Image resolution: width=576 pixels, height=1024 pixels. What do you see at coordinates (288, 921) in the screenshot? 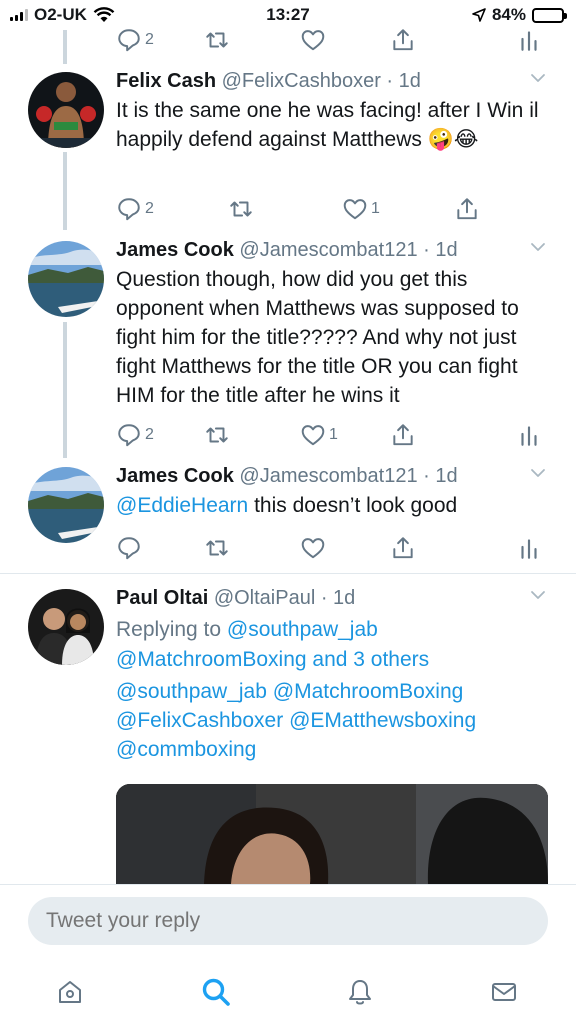
I see `reply-input` at bounding box center [288, 921].